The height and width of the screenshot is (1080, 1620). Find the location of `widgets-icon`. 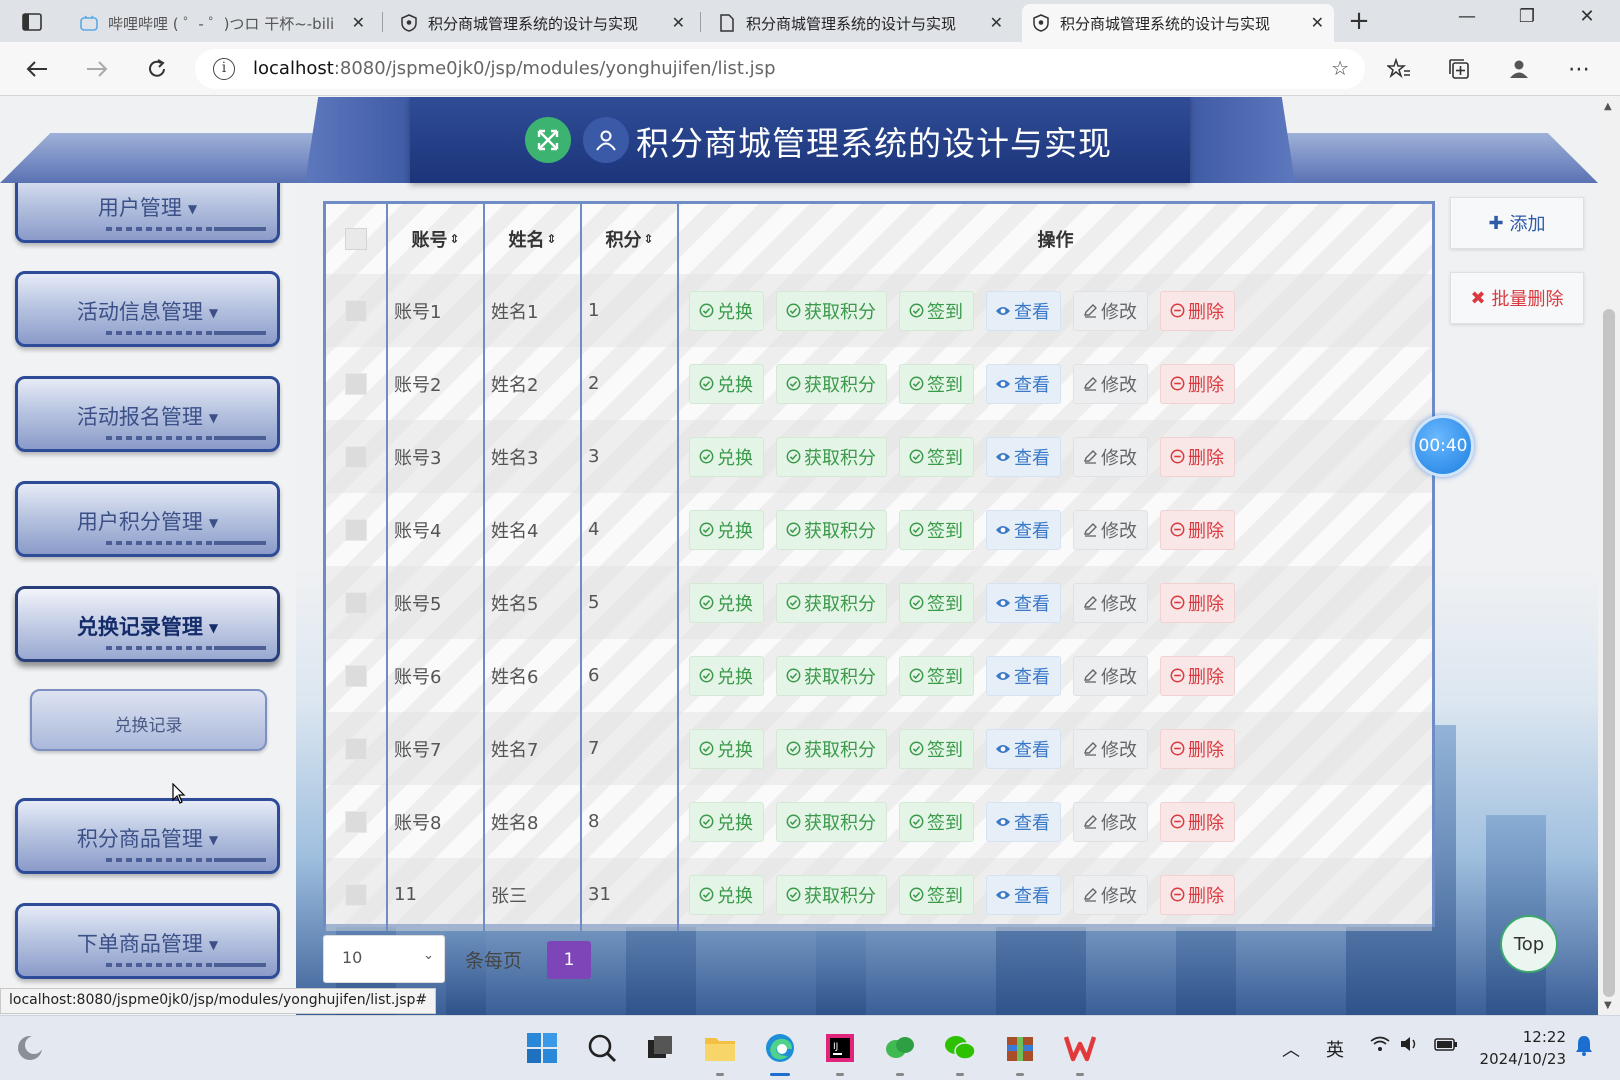

widgets-icon is located at coordinates (30, 1048).